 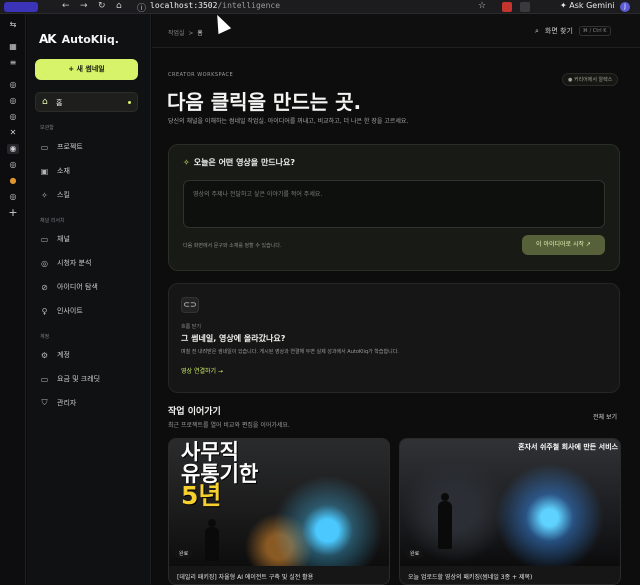 I want to click on section-title: 작업 이어가기, so click(x=194, y=412).